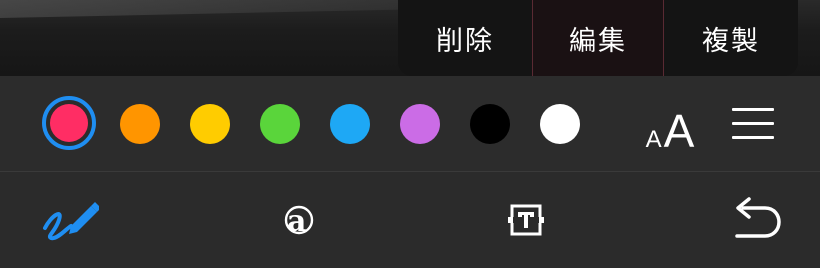 This screenshot has width=820, height=268. What do you see at coordinates (350, 124) in the screenshot?
I see `color-swatch-blue` at bounding box center [350, 124].